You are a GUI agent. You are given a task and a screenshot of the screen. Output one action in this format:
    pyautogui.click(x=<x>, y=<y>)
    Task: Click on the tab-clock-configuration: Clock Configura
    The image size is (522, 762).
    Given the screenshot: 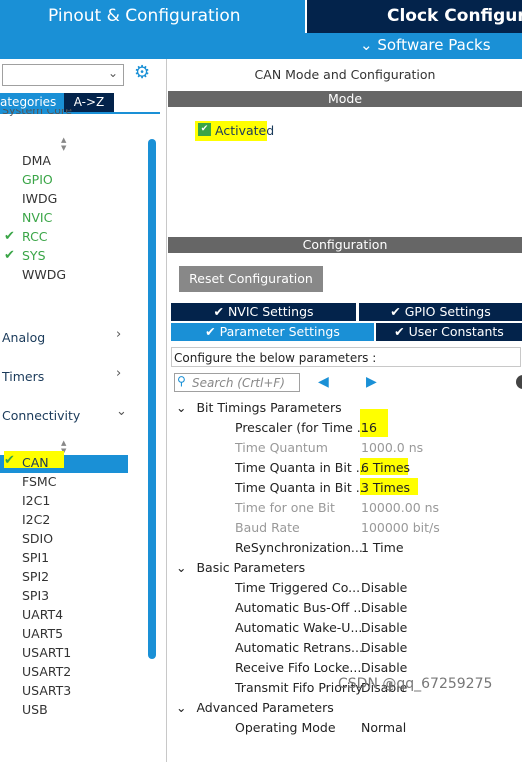 What is the action you would take?
    pyautogui.click(x=414, y=16)
    